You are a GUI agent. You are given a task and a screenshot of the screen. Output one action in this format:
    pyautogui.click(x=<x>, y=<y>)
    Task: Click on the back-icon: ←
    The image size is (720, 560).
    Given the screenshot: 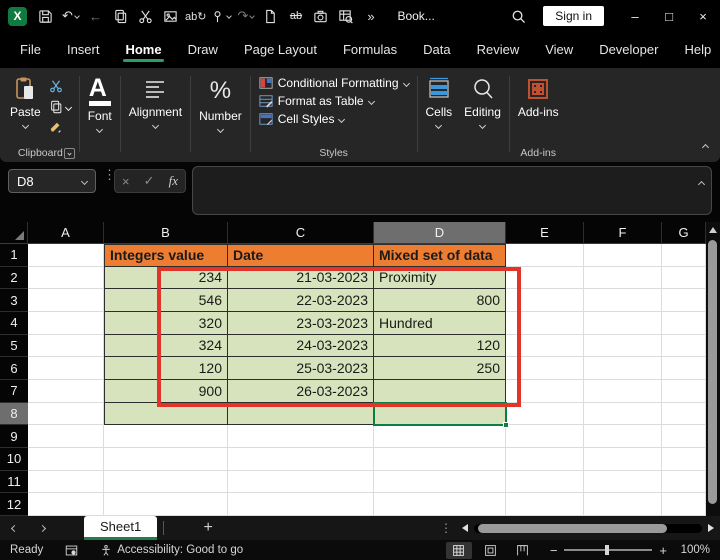 What is the action you would take?
    pyautogui.click(x=95, y=16)
    